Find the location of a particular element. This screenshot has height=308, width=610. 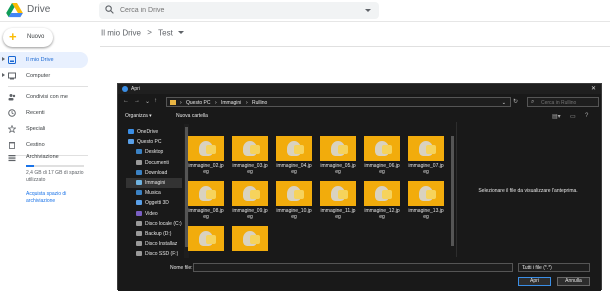

tree-item: Questo PC is located at coordinates (154, 142).